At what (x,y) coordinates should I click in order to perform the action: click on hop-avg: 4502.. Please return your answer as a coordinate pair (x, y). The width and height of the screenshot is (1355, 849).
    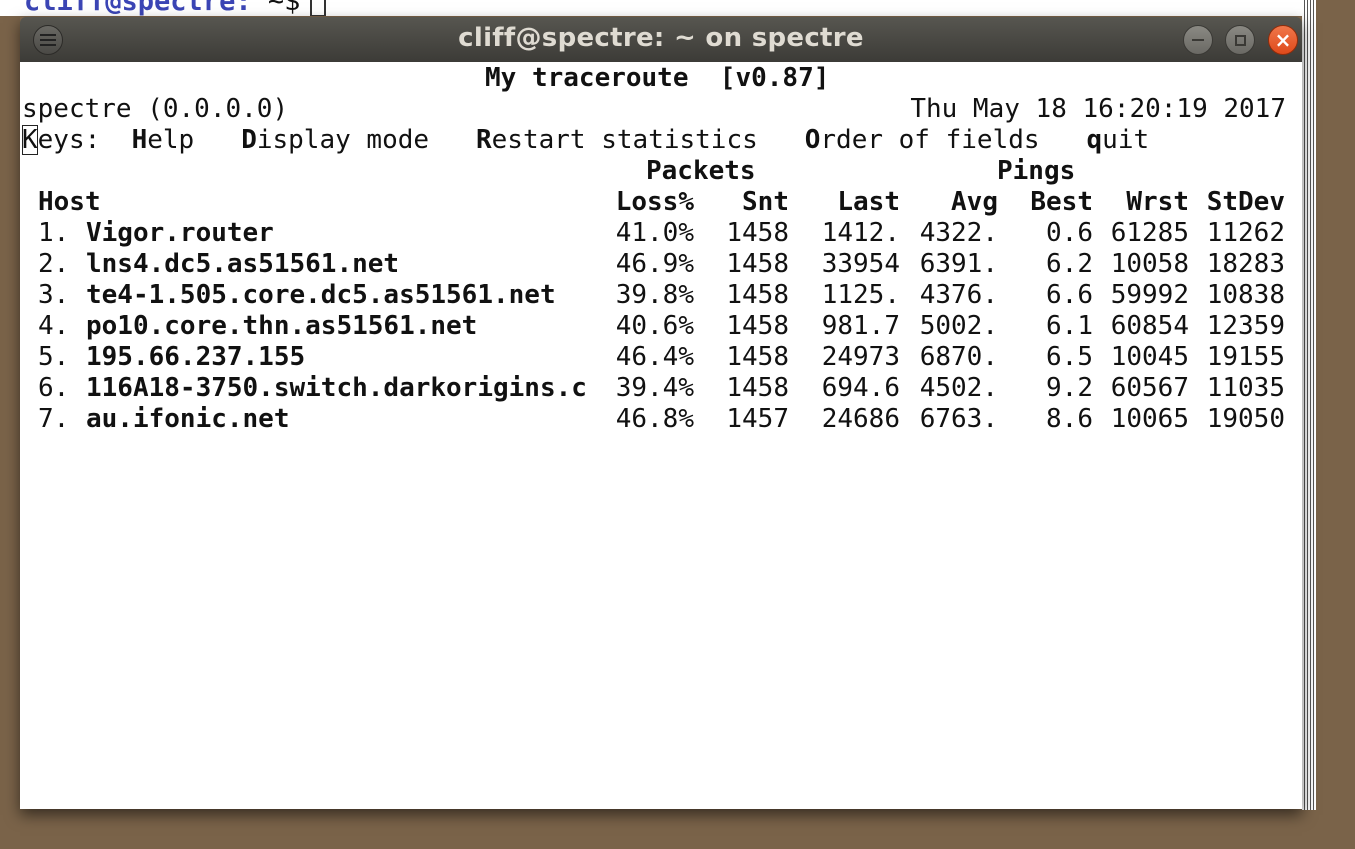
    Looking at the image, I should click on (958, 388).